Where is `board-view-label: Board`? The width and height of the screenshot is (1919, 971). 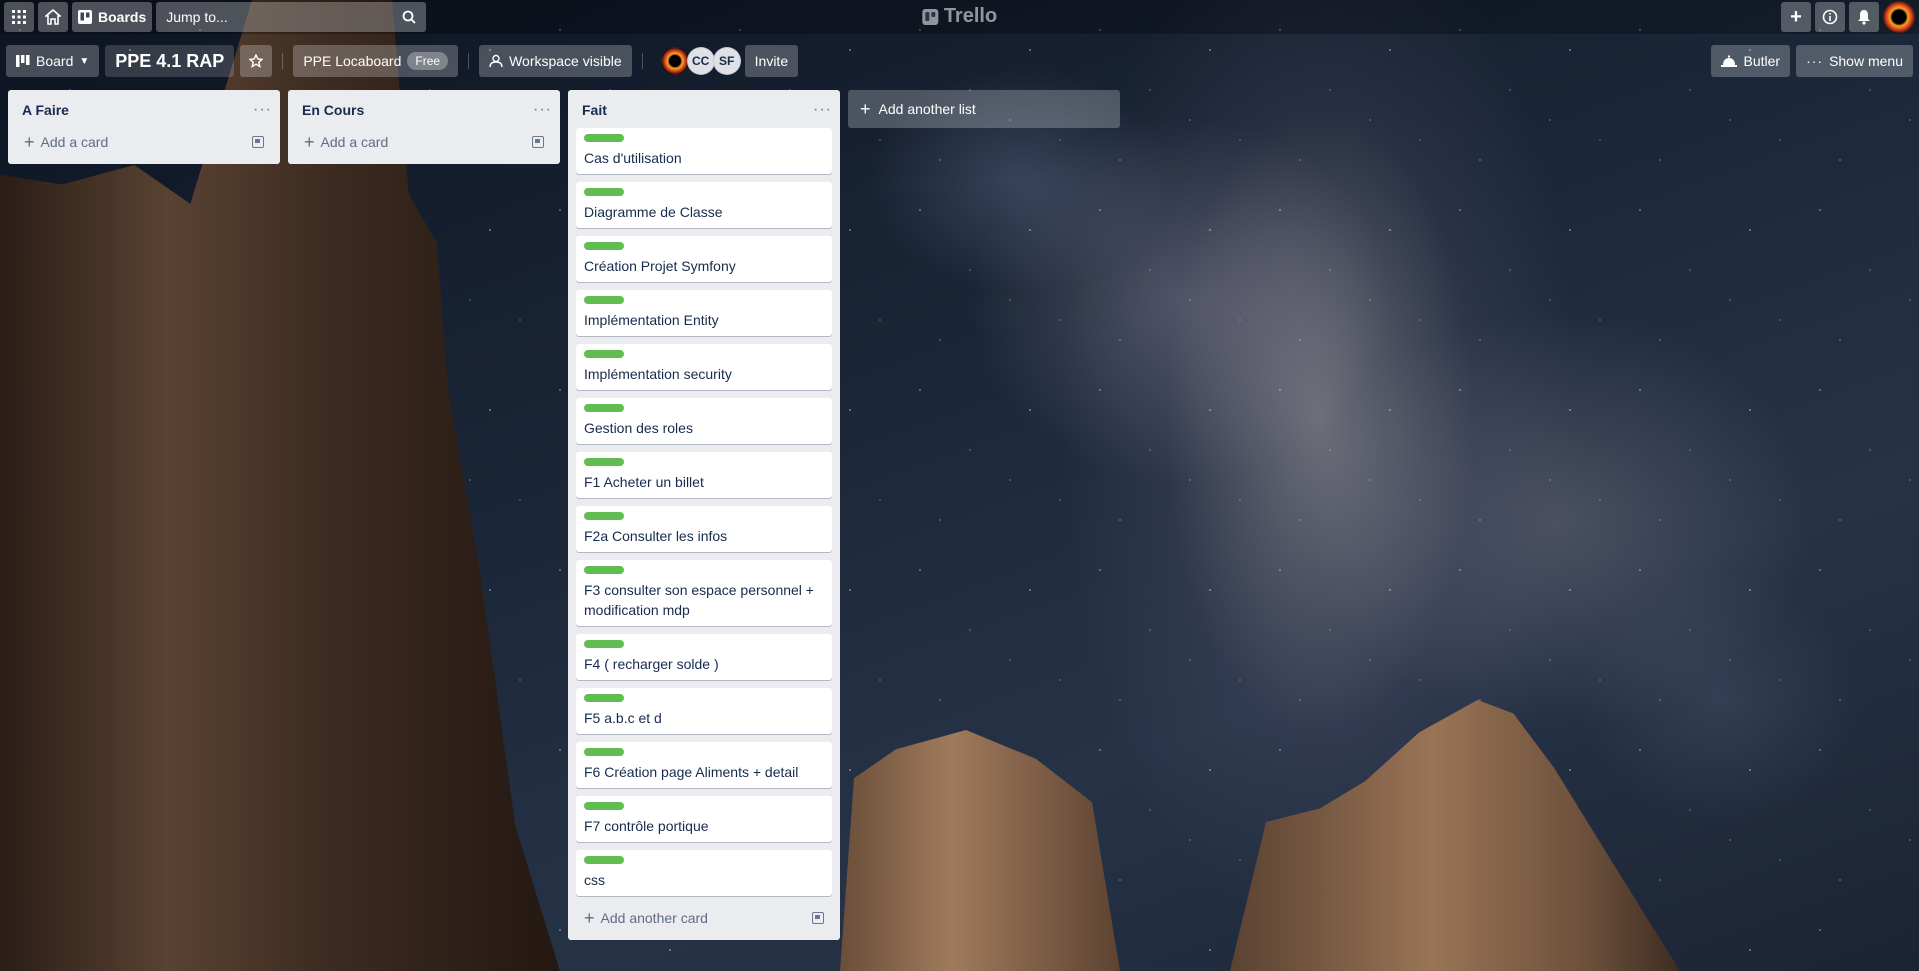
board-view-label: Board is located at coordinates (55, 61).